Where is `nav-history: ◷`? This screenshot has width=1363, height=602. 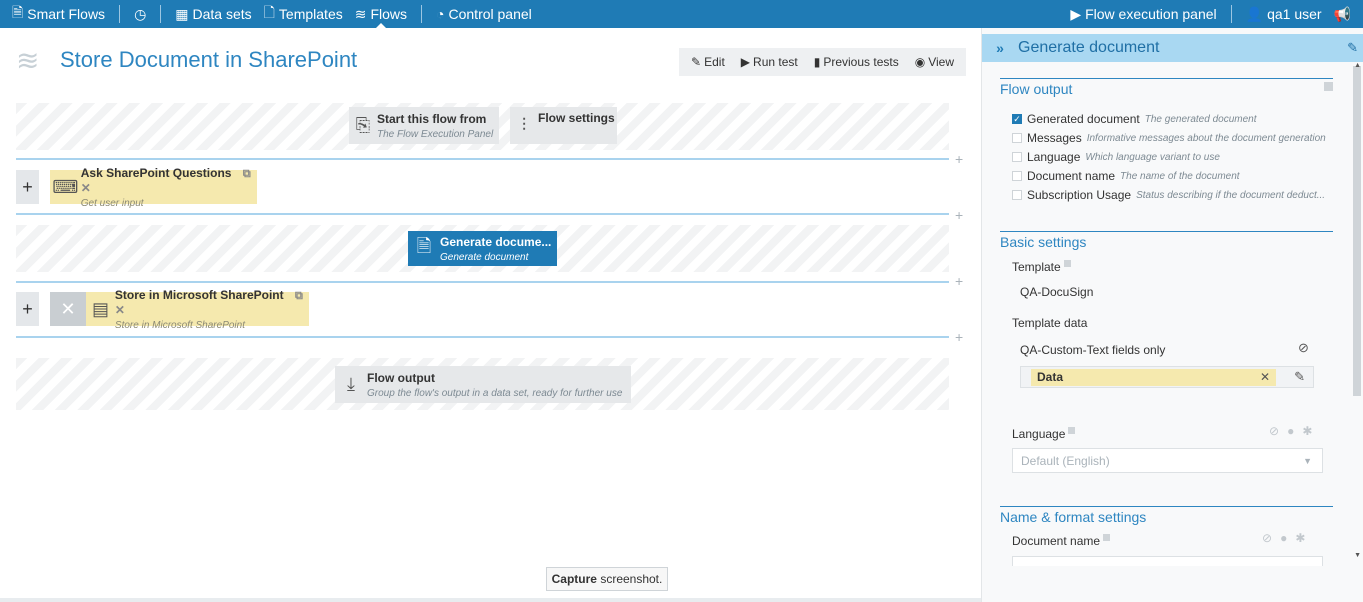 nav-history: ◷ is located at coordinates (140, 14).